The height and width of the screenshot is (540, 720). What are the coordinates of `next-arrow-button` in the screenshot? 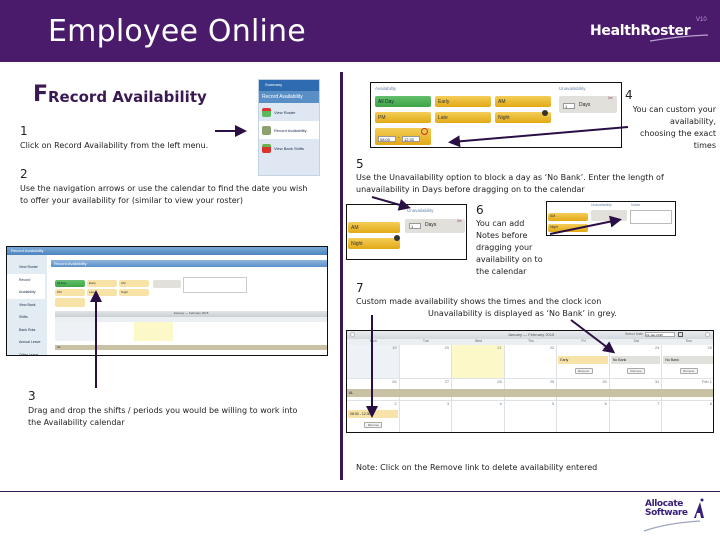 It's located at (707, 334).